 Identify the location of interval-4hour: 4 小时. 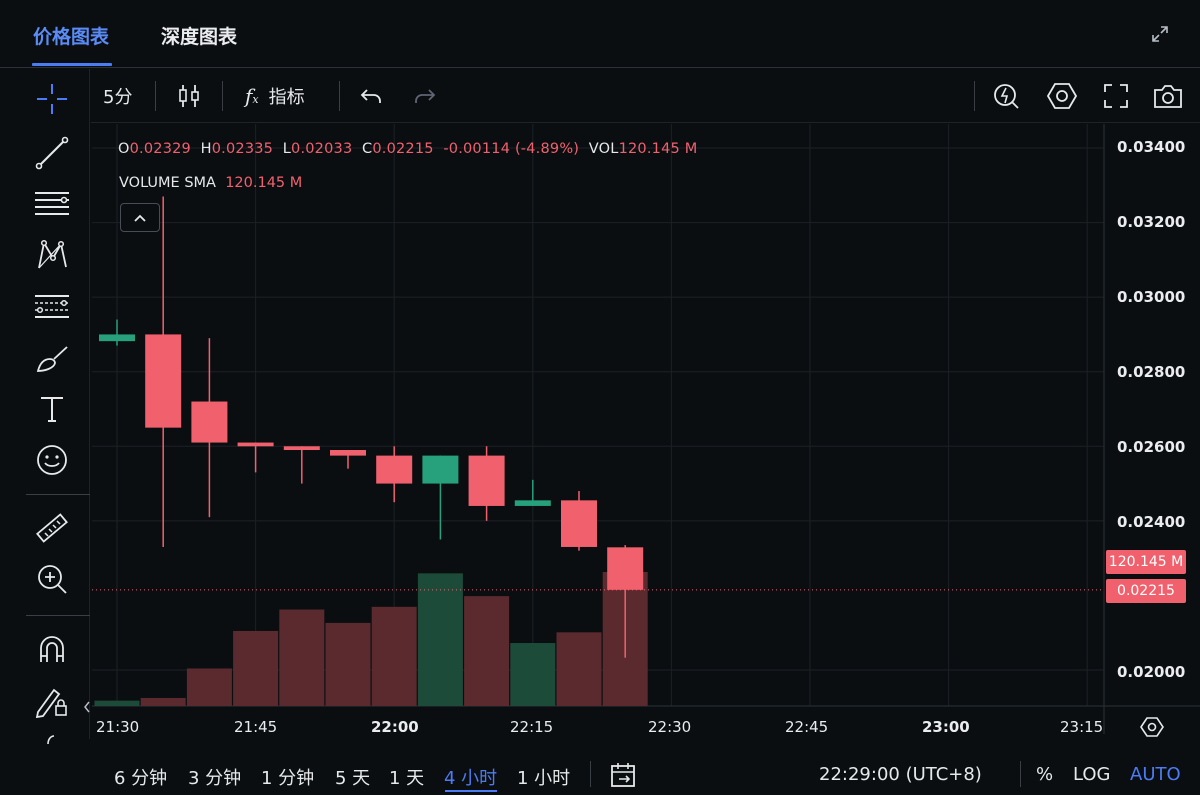
(470, 777).